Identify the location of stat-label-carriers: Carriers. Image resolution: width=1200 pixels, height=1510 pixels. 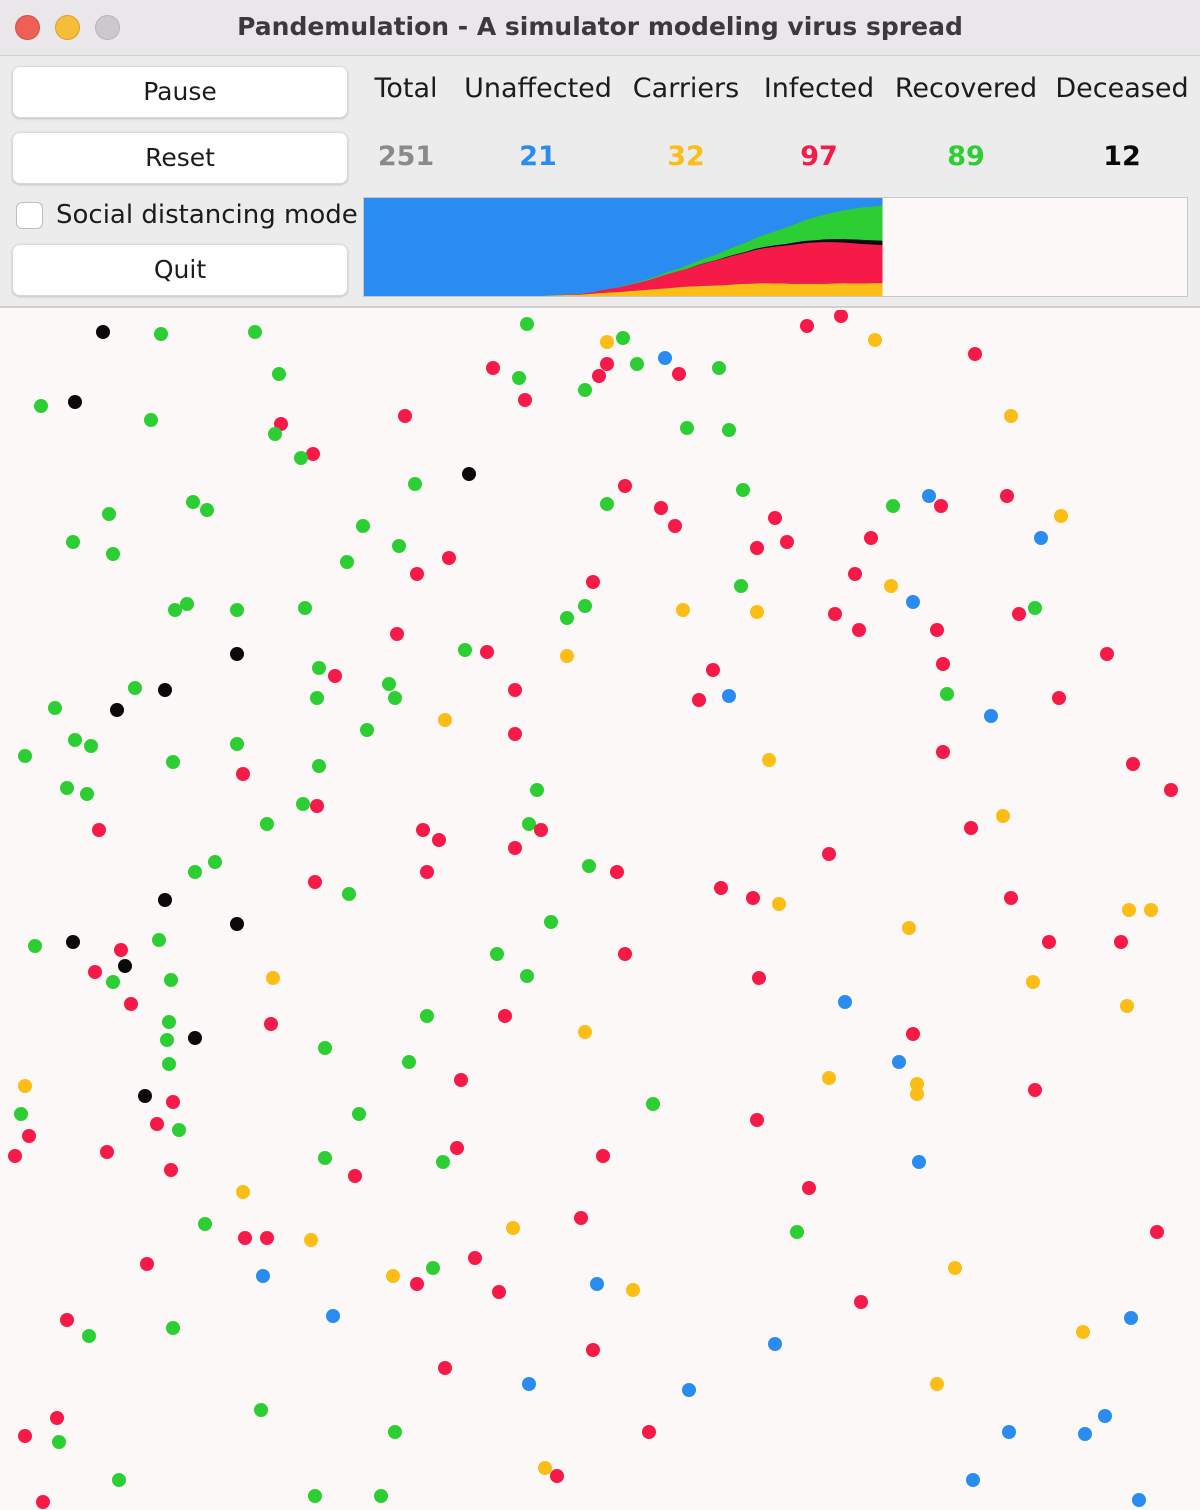
(686, 88).